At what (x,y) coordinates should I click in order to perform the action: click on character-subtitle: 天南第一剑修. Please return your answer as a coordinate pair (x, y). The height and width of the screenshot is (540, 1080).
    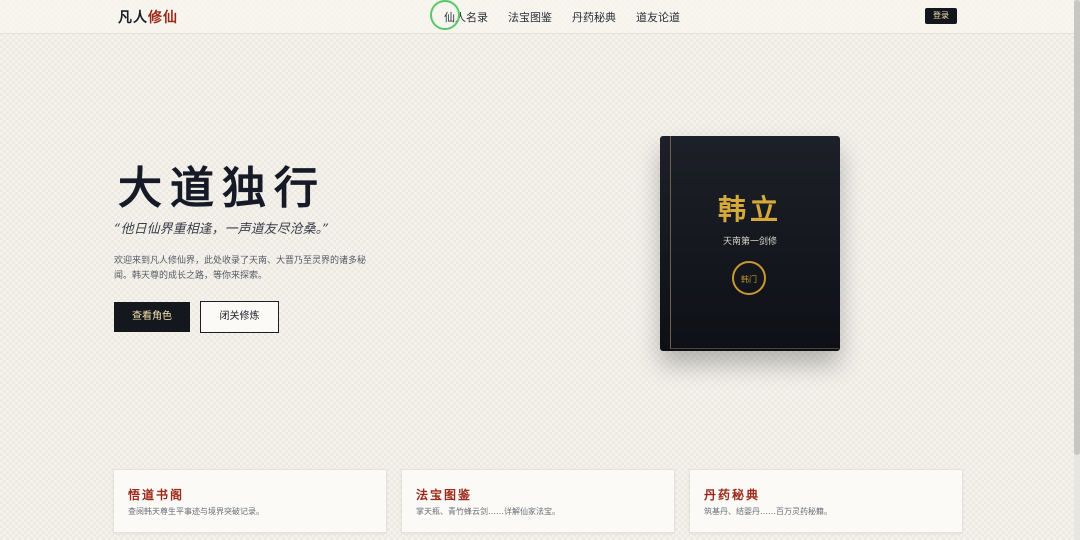
    Looking at the image, I should click on (749, 242).